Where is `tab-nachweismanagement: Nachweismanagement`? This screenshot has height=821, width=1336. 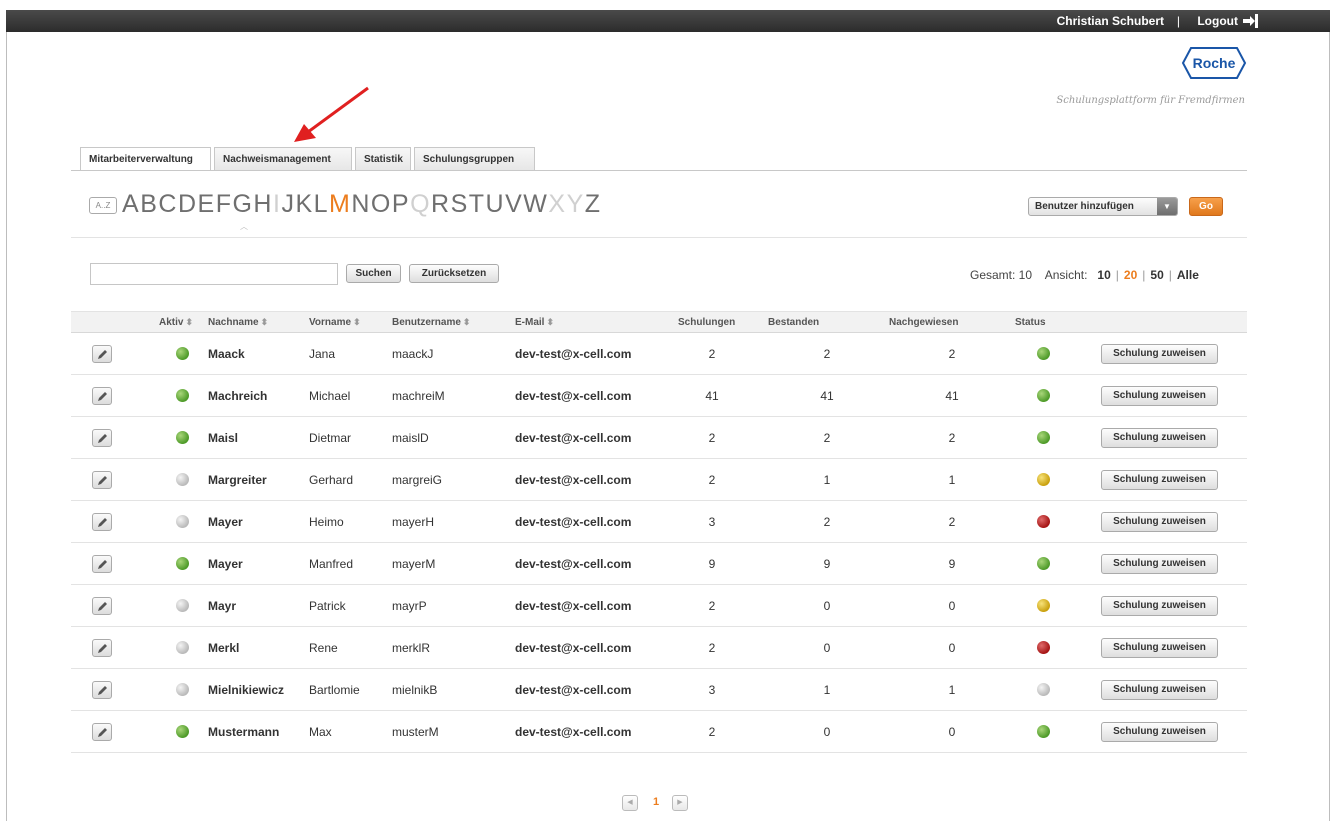
tab-nachweismanagement: Nachweismanagement is located at coordinates (283, 159).